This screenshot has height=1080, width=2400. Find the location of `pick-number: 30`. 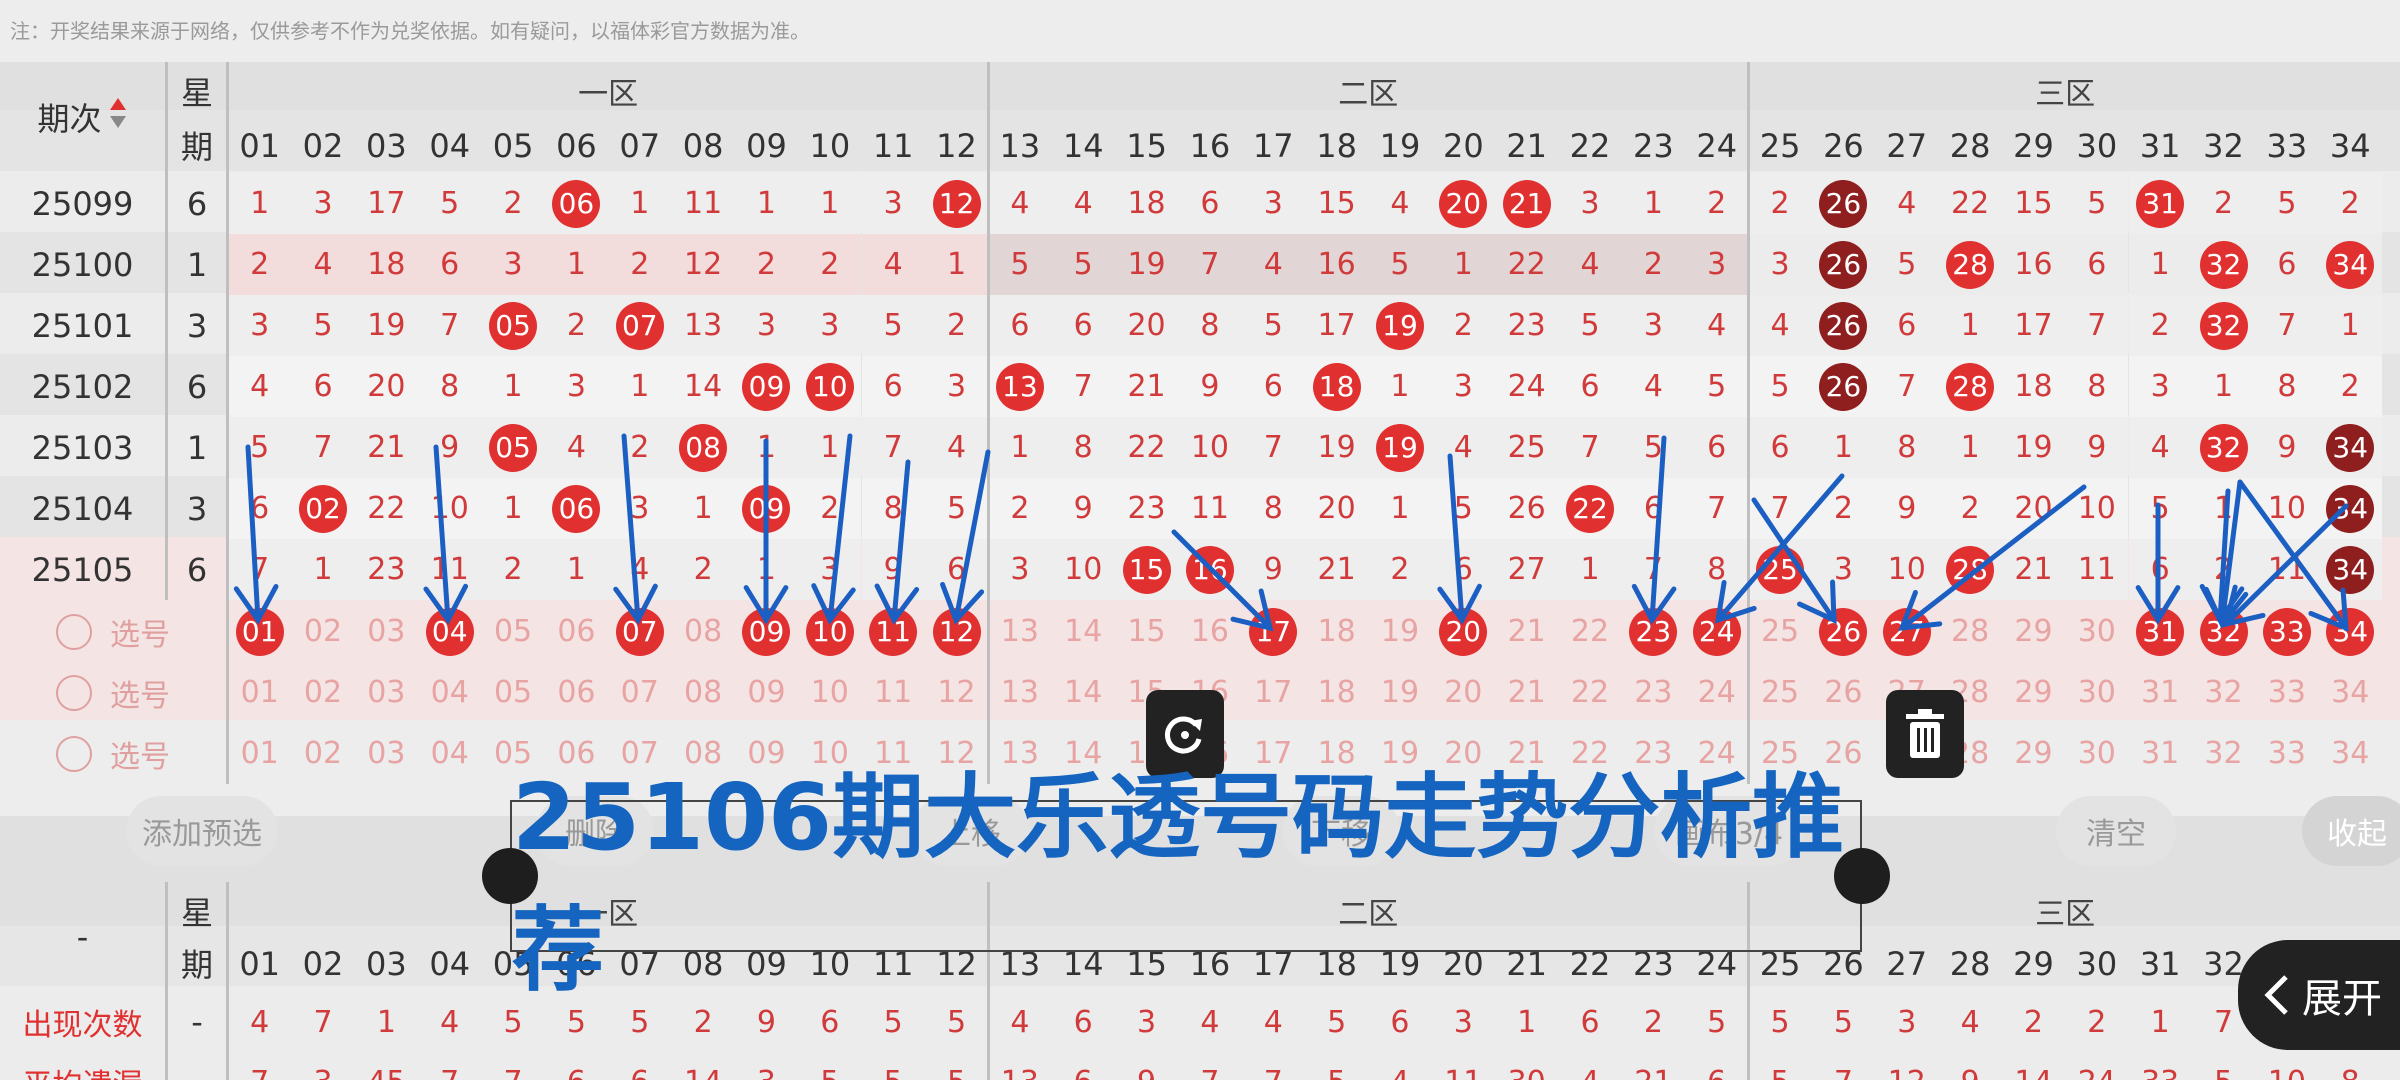

pick-number: 30 is located at coordinates (2096, 631).